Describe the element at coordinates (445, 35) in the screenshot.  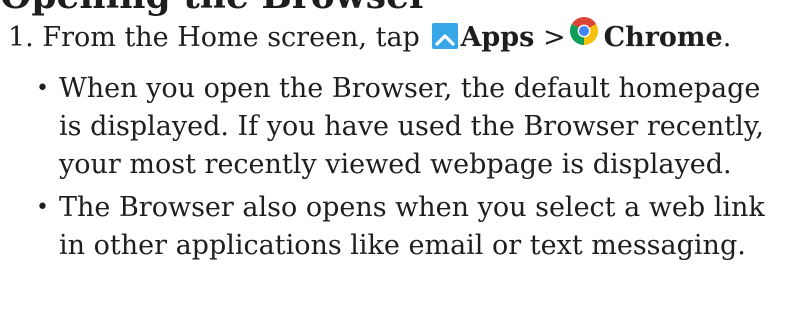
I see `apps-icon` at that location.